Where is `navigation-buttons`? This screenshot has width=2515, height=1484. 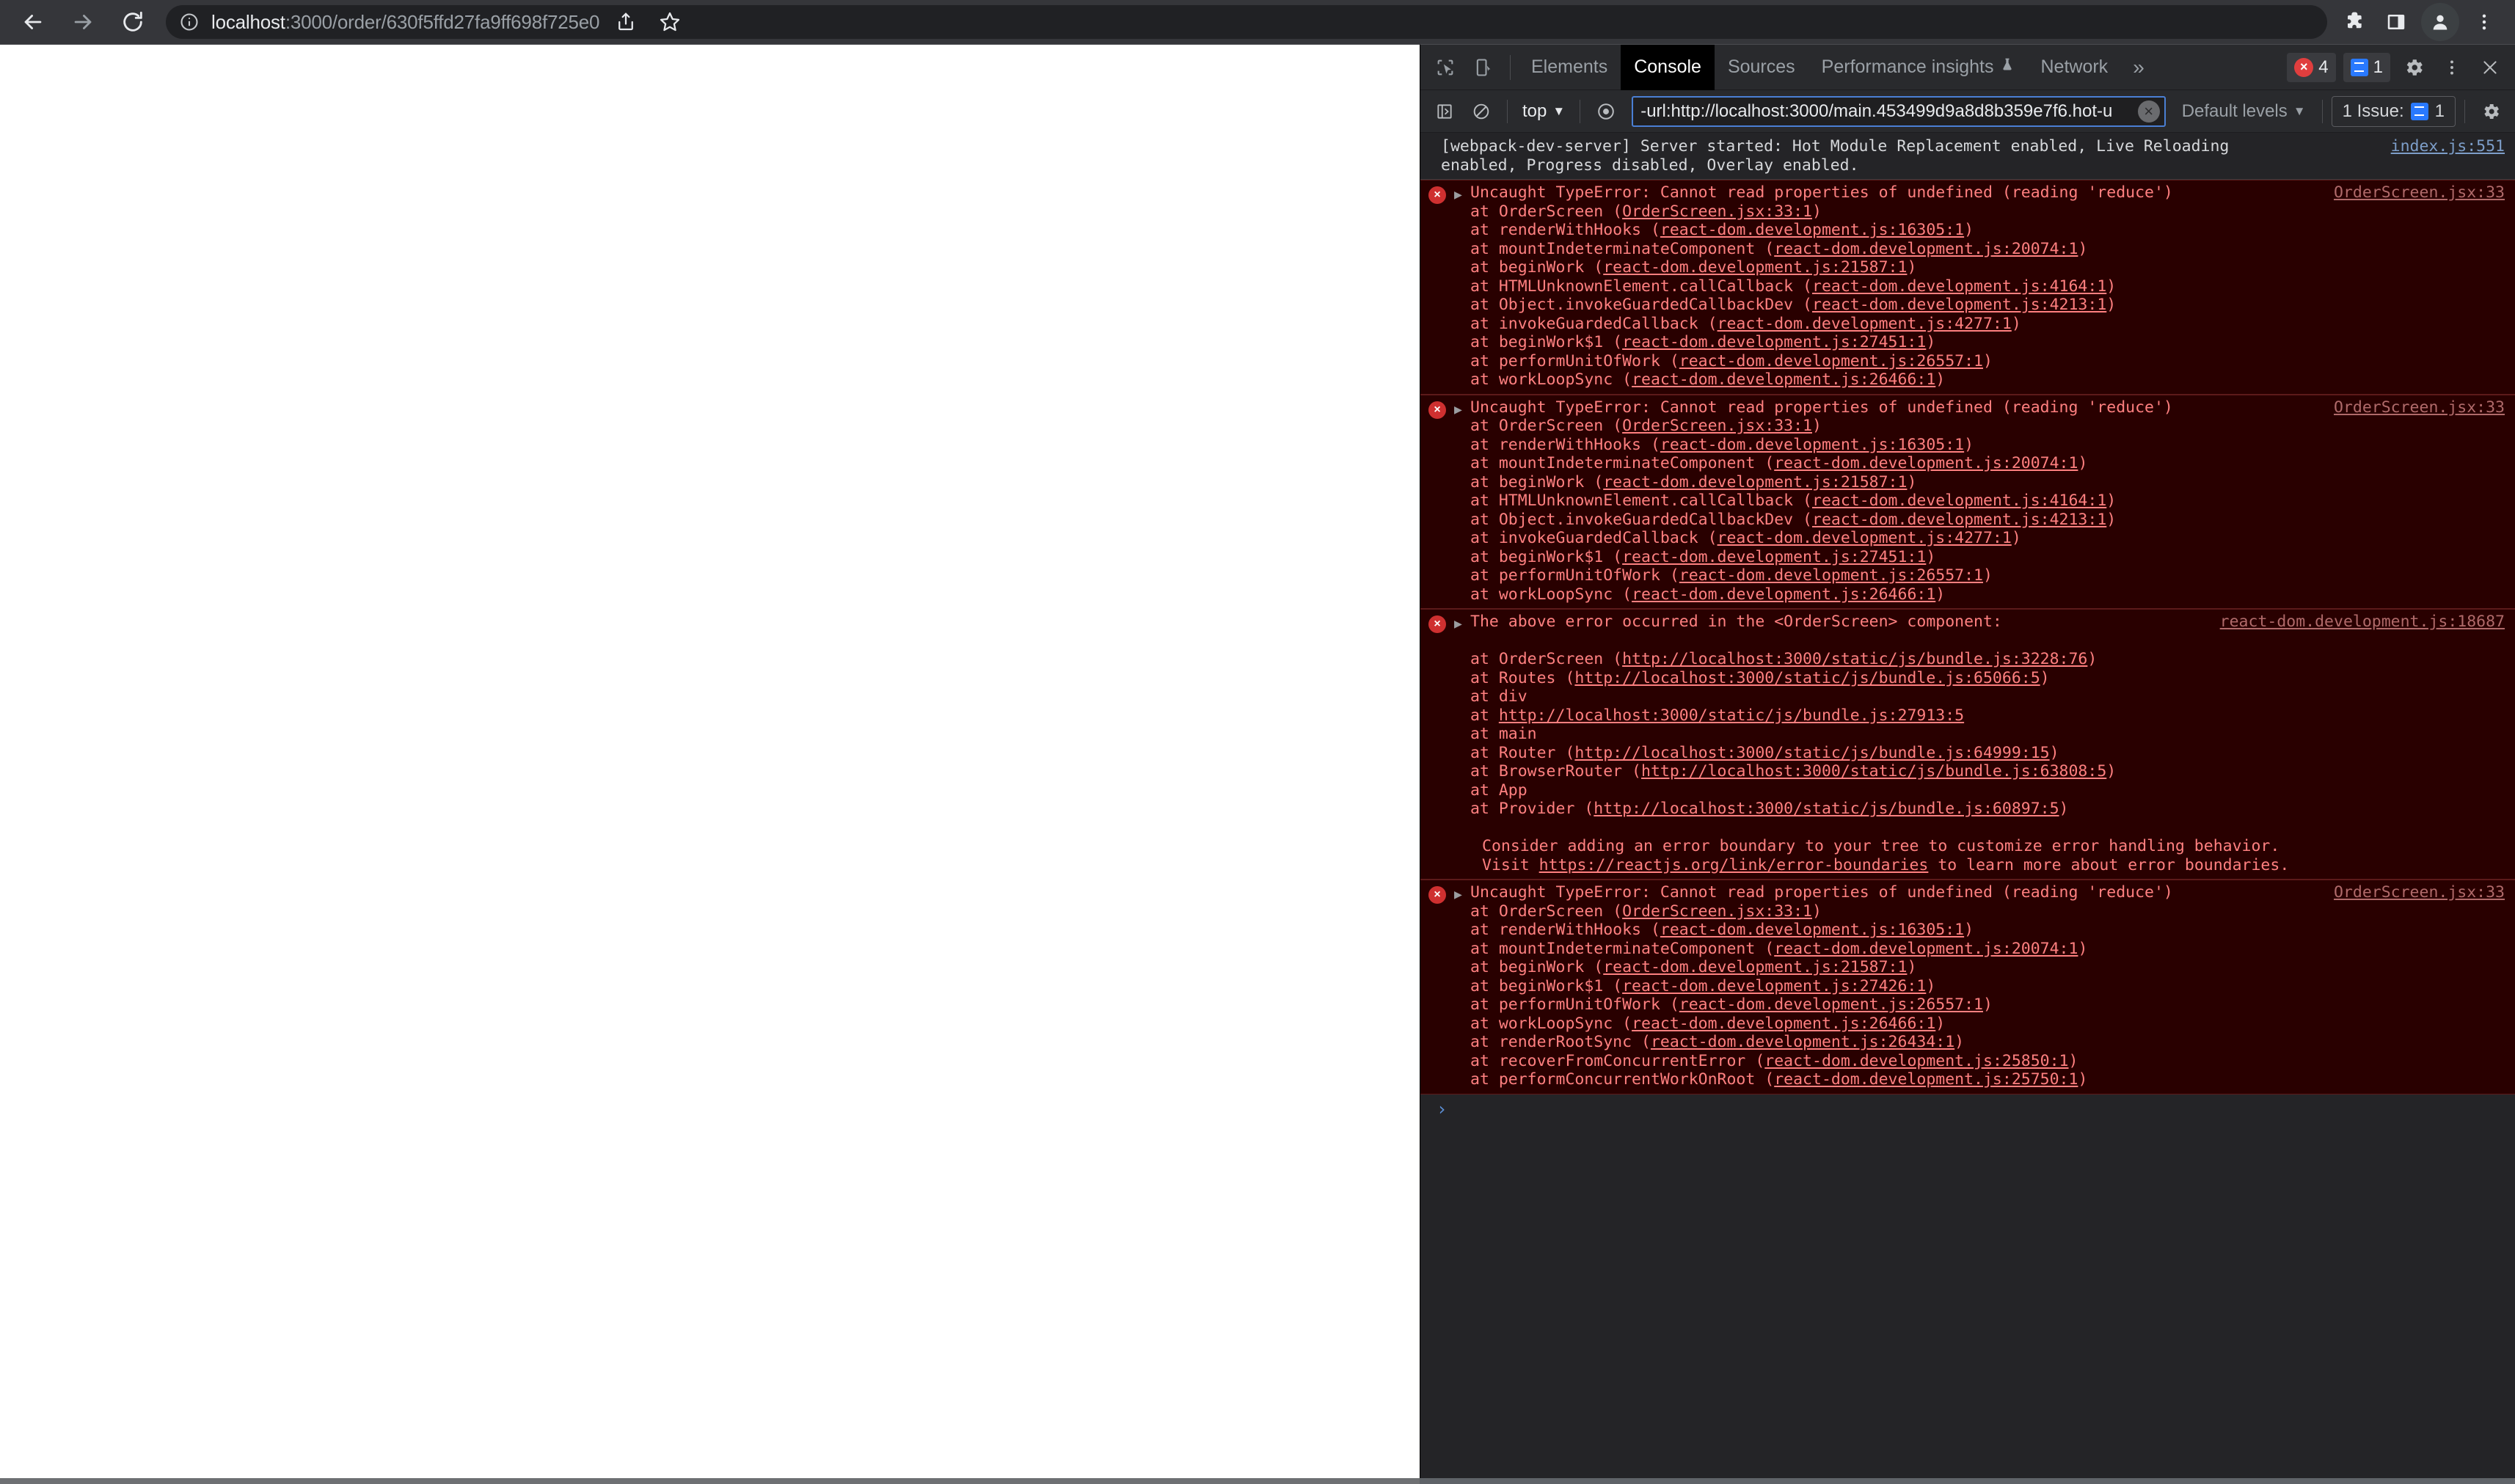
navigation-buttons is located at coordinates (78, 22).